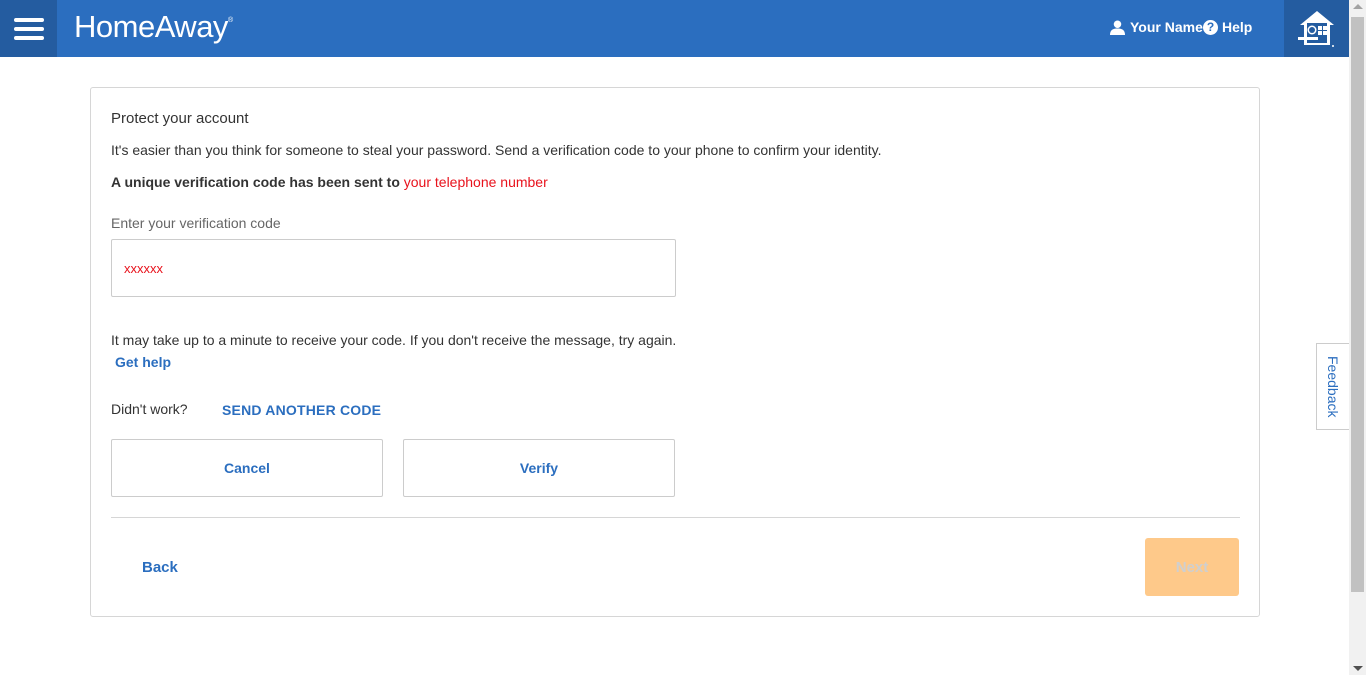  I want to click on scroll-up-arrow-icon, so click(1358, 6).